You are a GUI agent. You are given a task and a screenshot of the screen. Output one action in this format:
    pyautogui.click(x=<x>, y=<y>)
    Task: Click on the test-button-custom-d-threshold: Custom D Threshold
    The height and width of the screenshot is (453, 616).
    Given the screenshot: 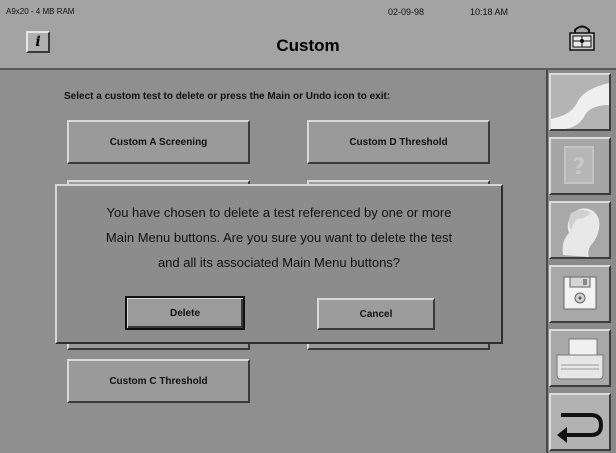 What is the action you would take?
    pyautogui.click(x=398, y=142)
    